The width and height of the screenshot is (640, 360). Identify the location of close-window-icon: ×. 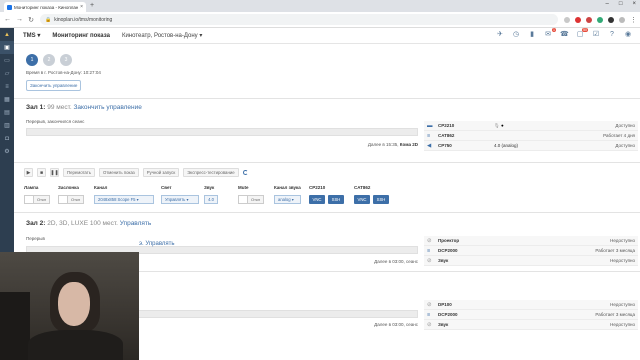
(634, 4).